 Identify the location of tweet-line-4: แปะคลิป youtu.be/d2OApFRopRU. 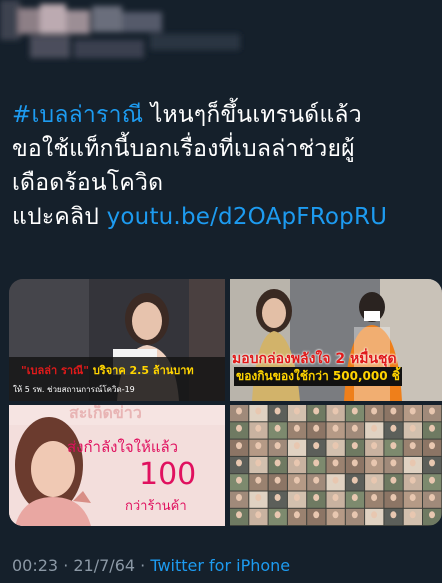
(224, 217).